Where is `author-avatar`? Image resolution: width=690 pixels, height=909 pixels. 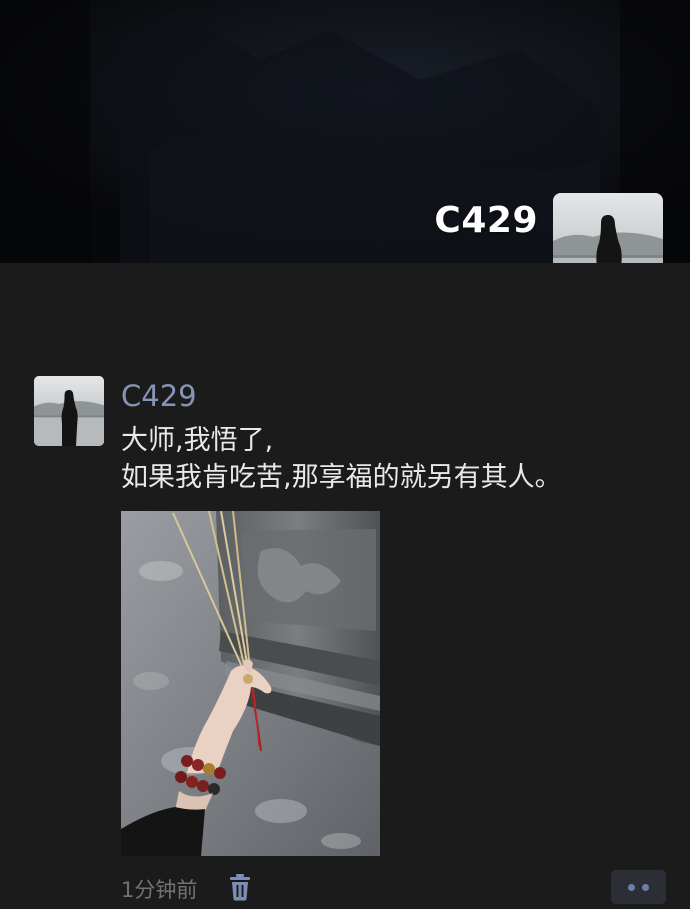 author-avatar is located at coordinates (69, 411).